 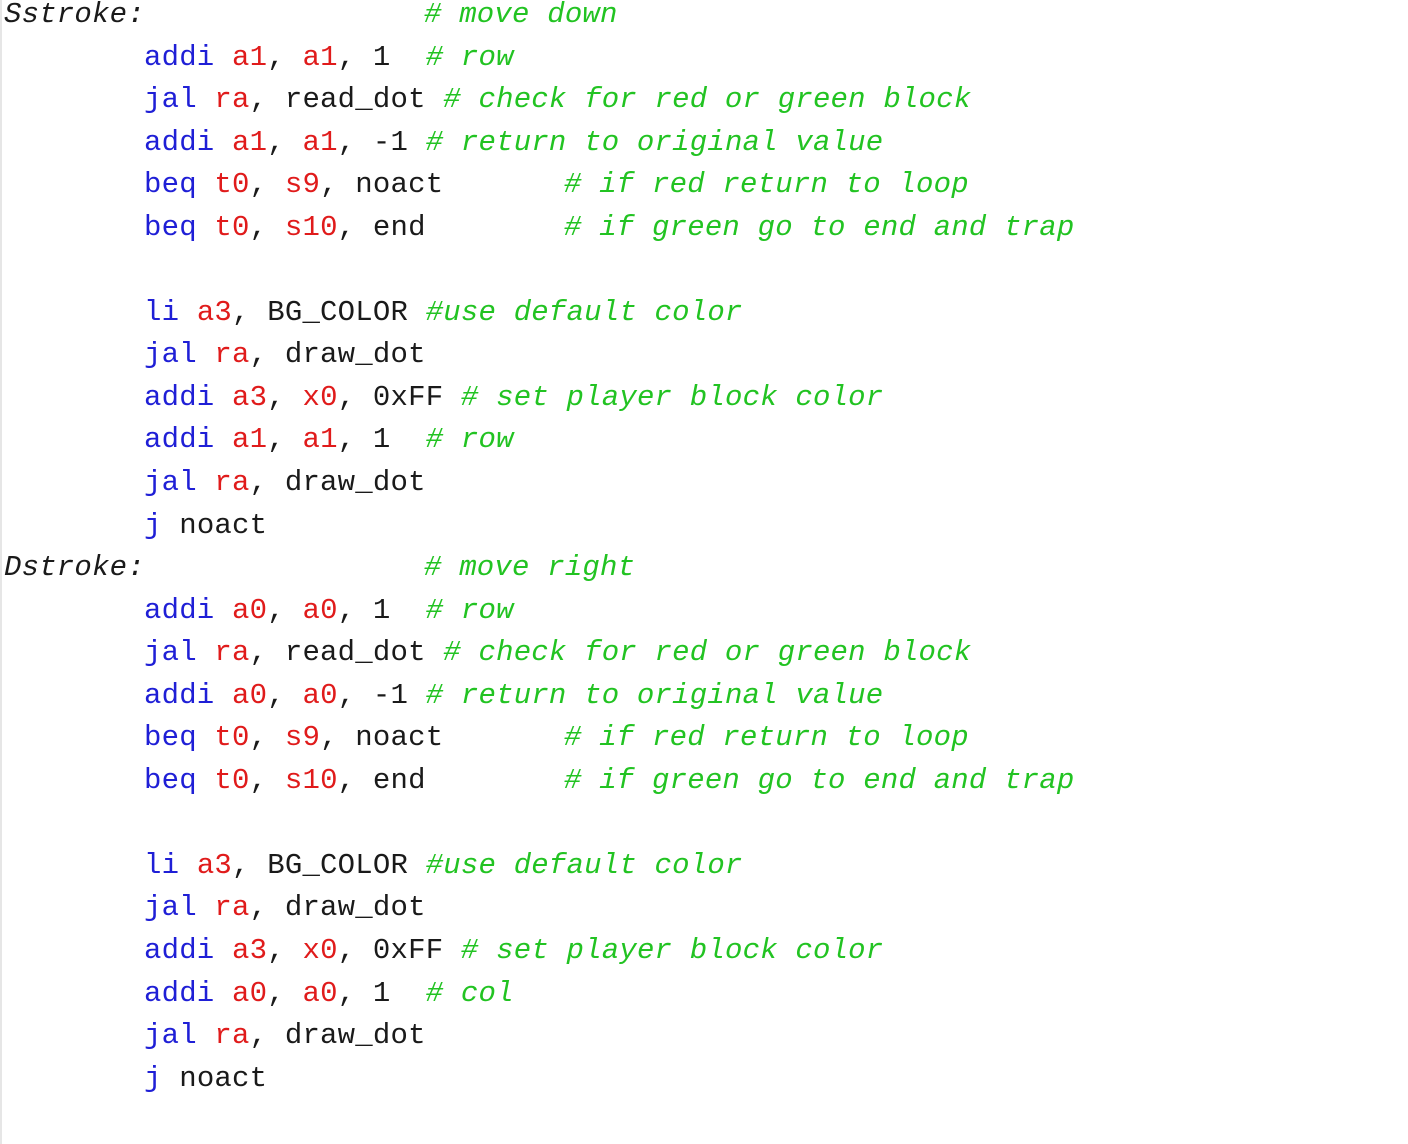 I want to click on code-comment: #use default color, so click(x=584, y=865).